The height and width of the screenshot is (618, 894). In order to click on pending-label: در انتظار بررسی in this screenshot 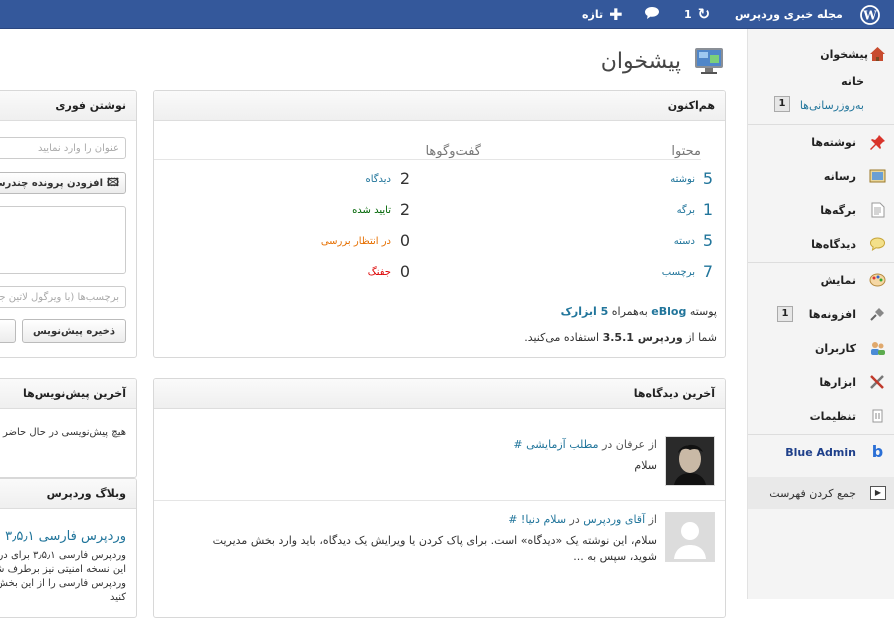, I will do `click(356, 241)`.